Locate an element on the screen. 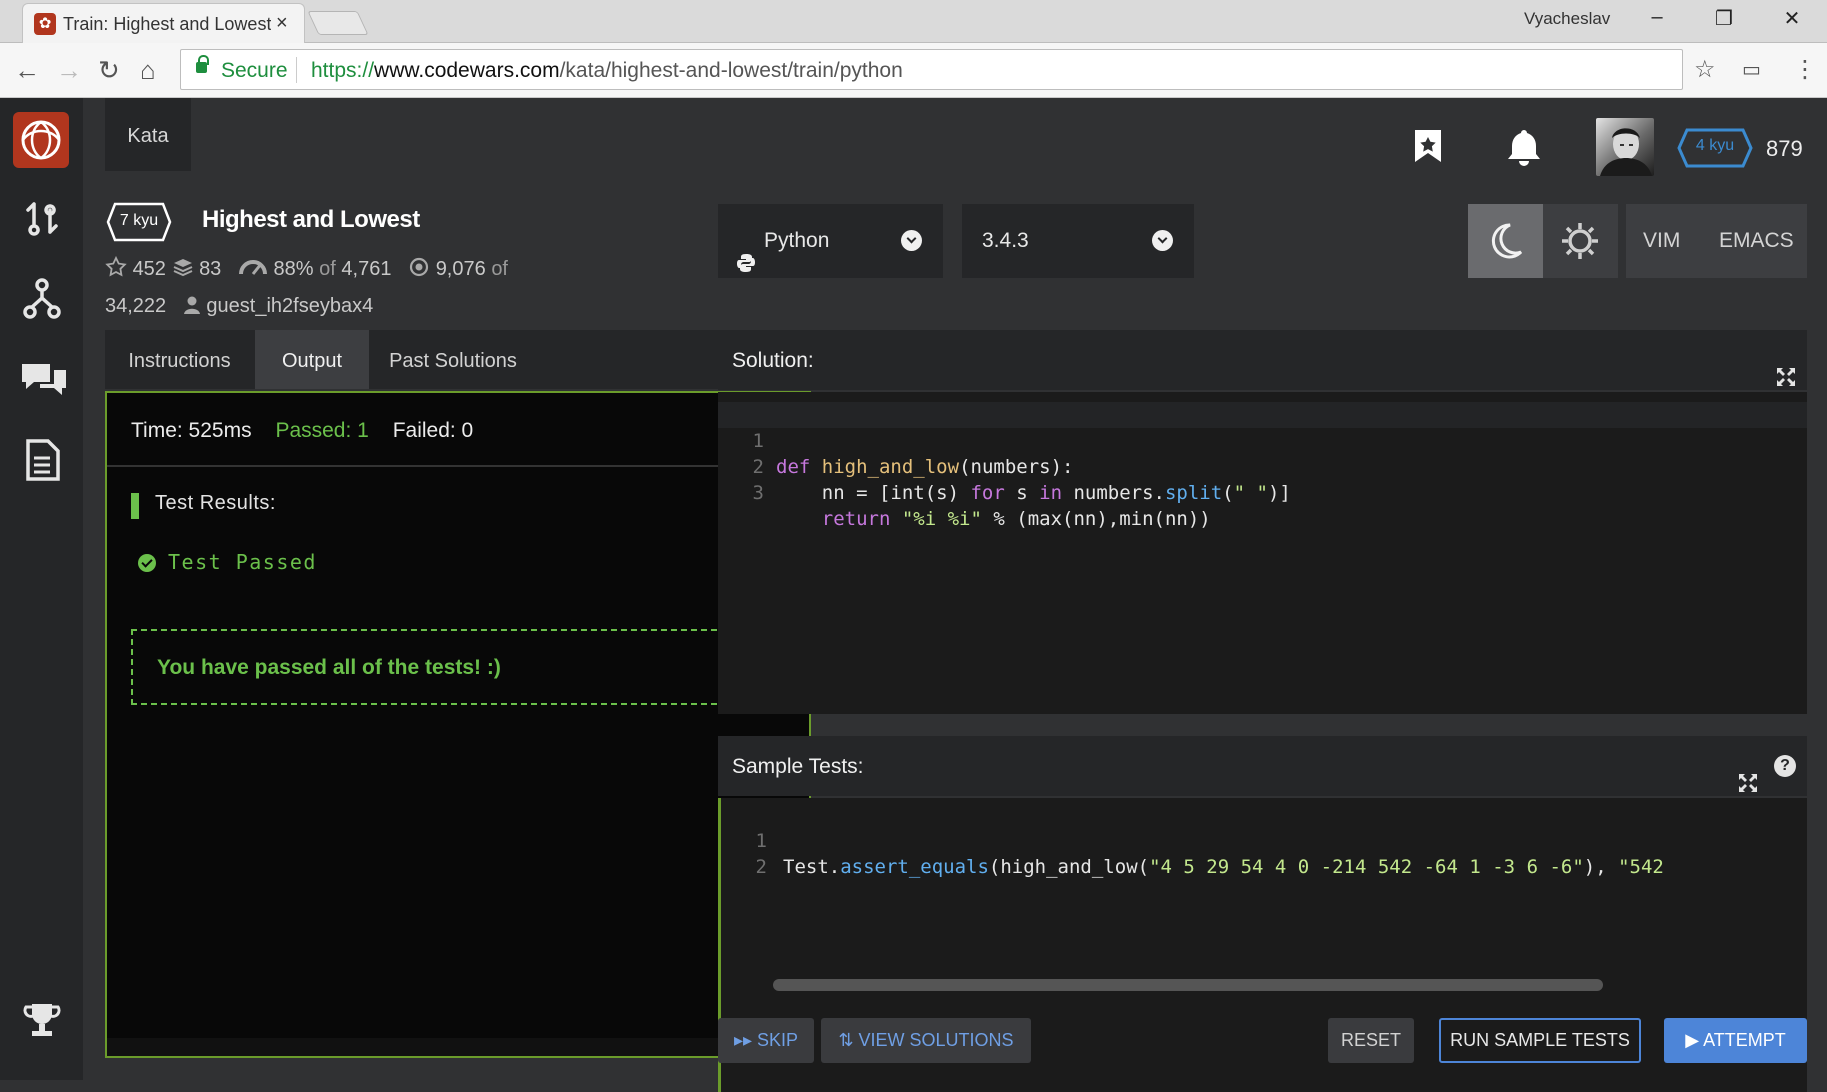  run-sample-tests-button: RUN SAMPLE TESTS is located at coordinates (1540, 1040).